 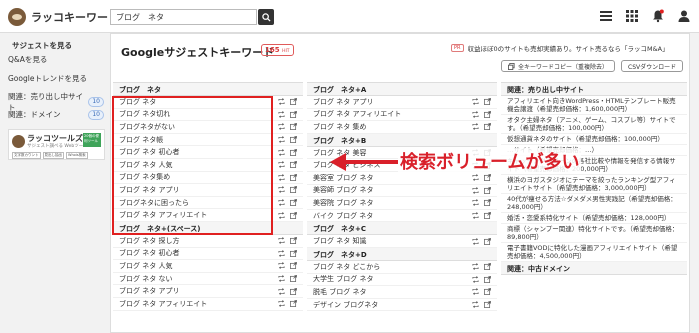 What do you see at coordinates (343, 279) in the screenshot?
I see `keyword-text: 大学生 ブログ ネタ` at bounding box center [343, 279].